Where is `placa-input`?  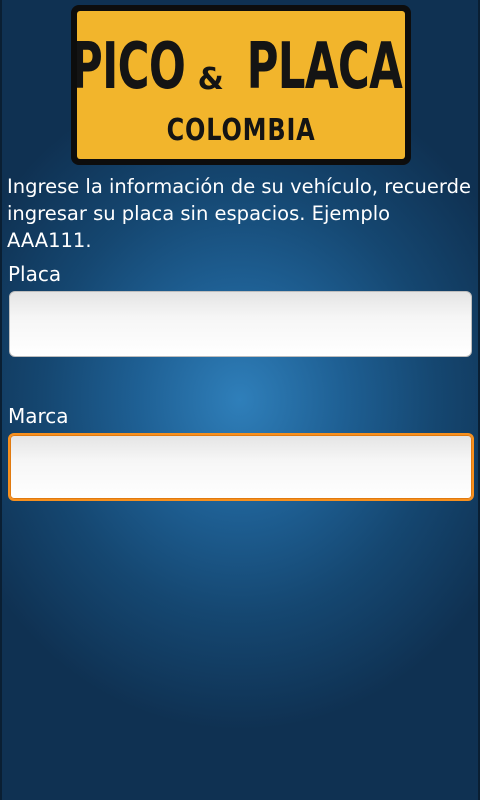
placa-input is located at coordinates (240, 324).